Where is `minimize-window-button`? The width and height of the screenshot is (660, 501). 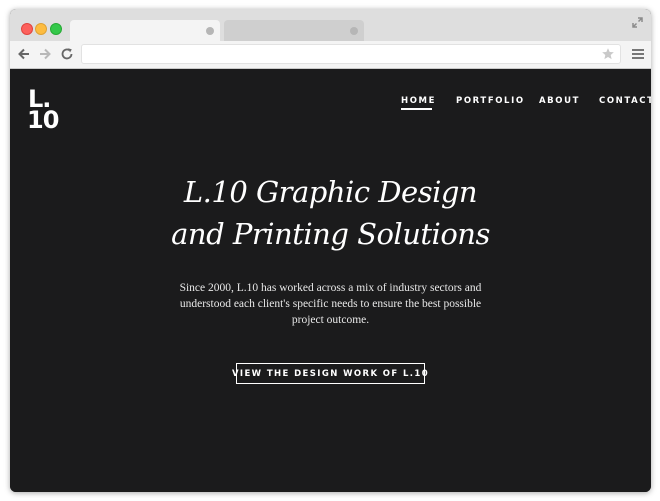 minimize-window-button is located at coordinates (41, 29).